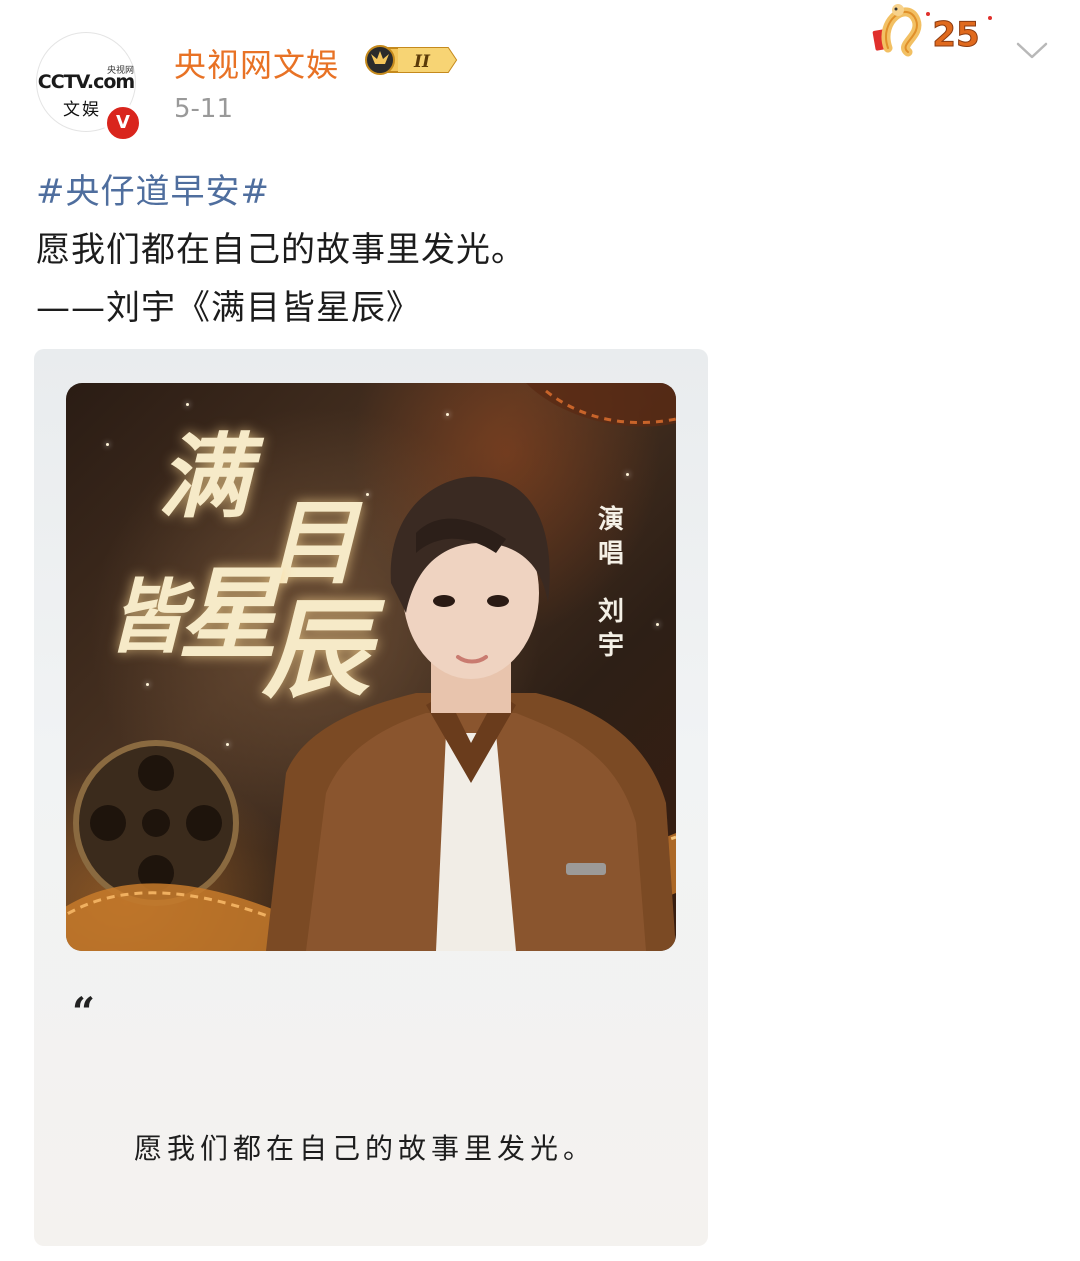 The image size is (1080, 1261). Describe the element at coordinates (228, 308) in the screenshot. I see `post-text-line-2: ——刘宇《满目皆星辰》` at that location.